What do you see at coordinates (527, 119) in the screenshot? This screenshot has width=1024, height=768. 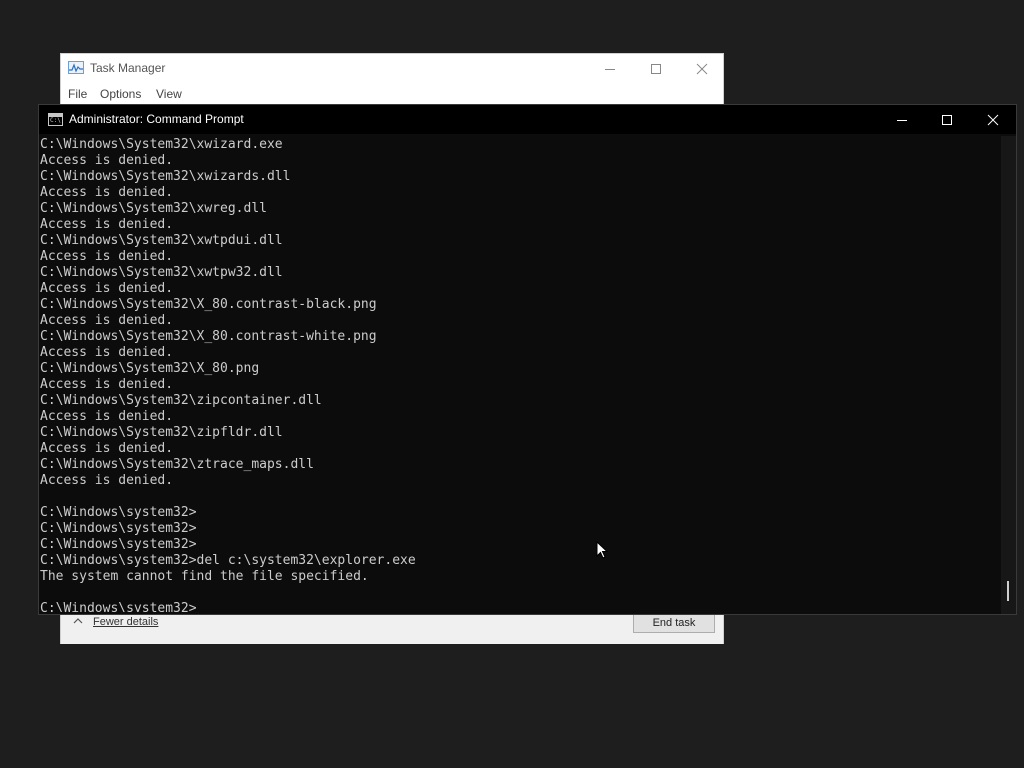 I see `command-prompt-titlebar: C:\ Administrator: Command Prompt` at bounding box center [527, 119].